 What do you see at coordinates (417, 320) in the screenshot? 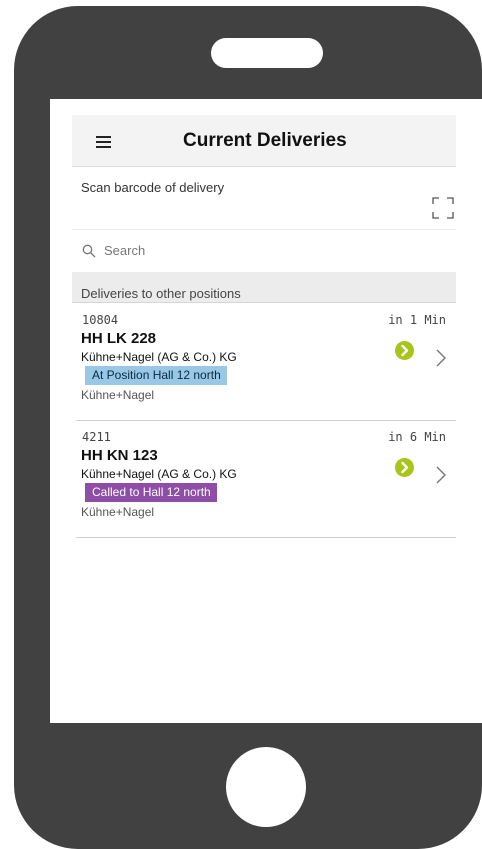
I see `delivery-eta: in 1 Min` at bounding box center [417, 320].